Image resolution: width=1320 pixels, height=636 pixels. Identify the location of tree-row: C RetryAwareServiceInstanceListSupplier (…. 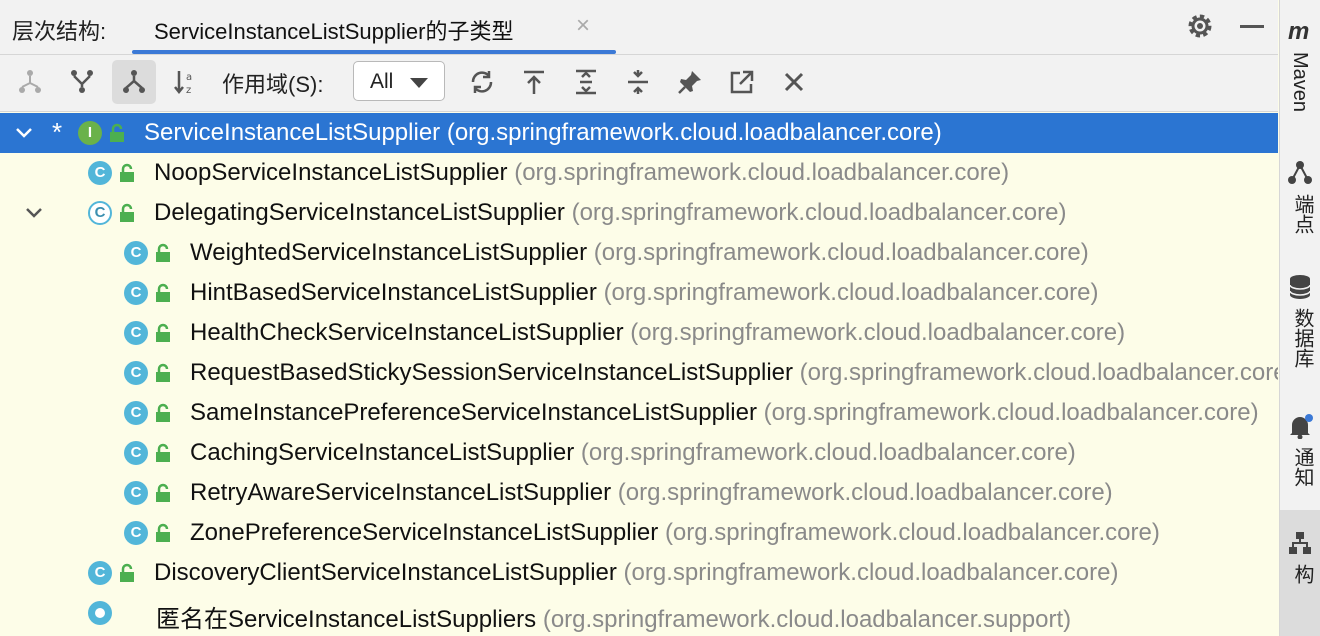
(639, 493).